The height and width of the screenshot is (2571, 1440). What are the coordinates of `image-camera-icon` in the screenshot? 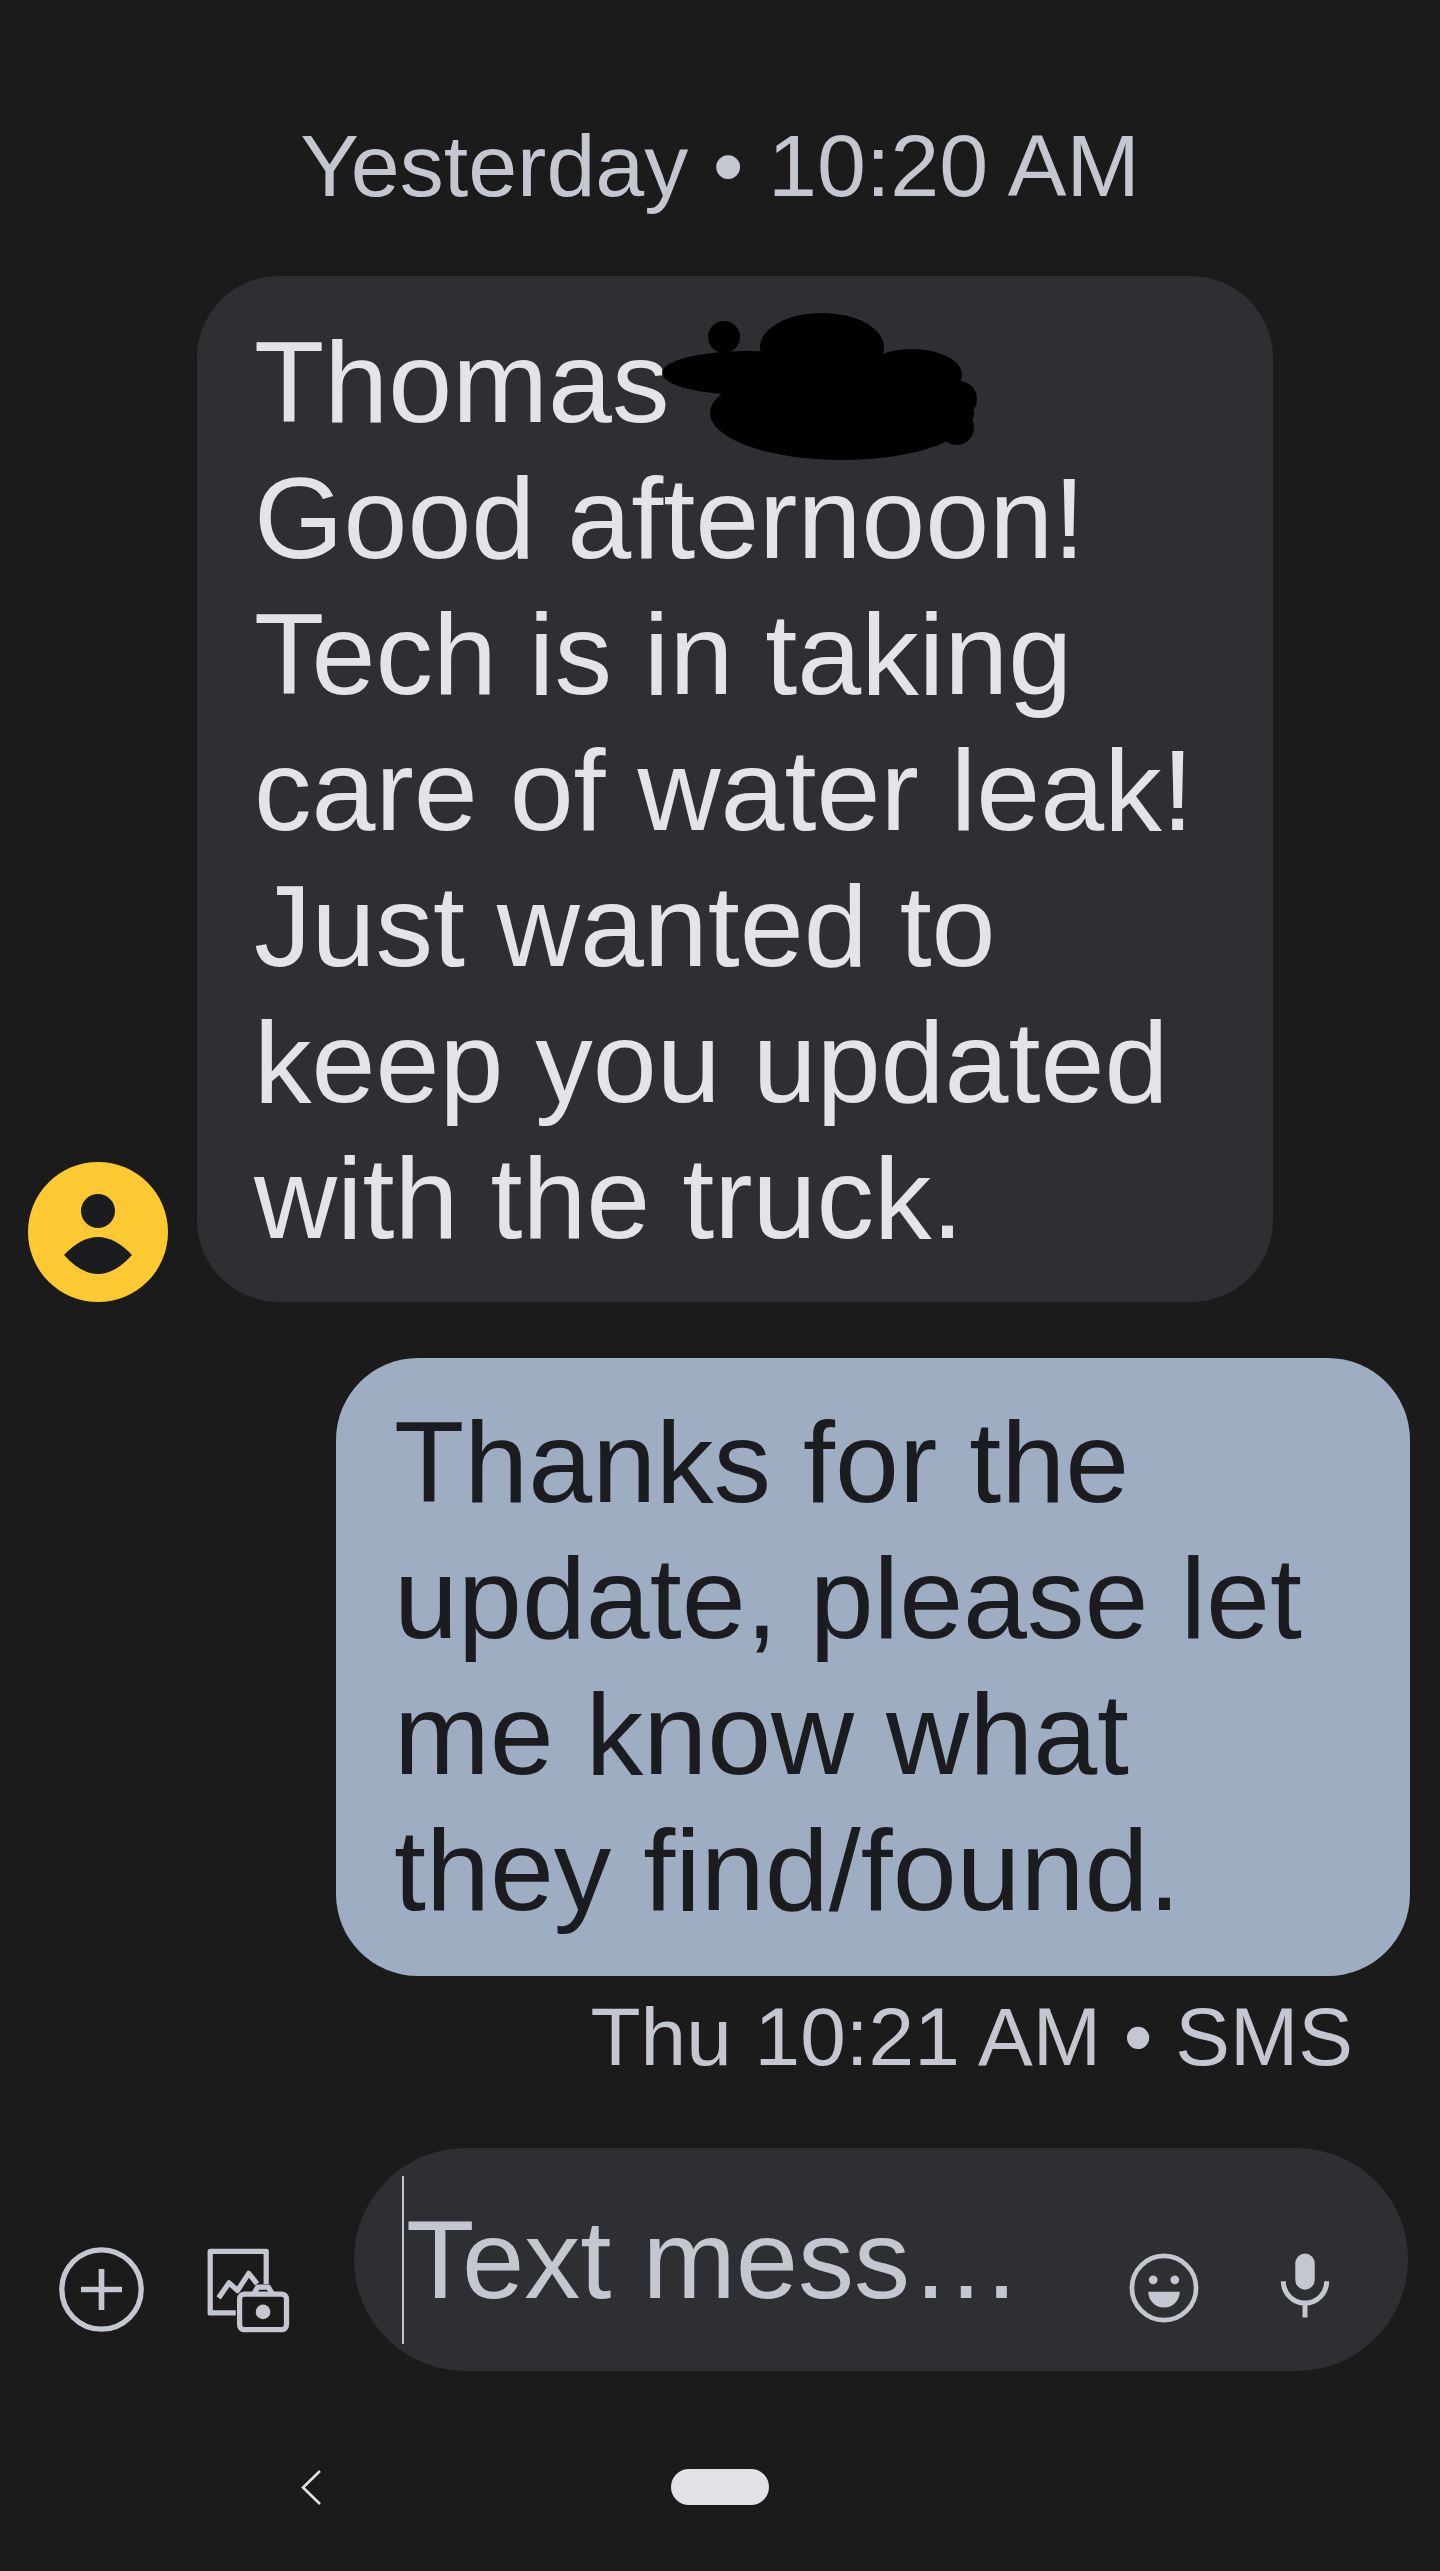 It's located at (248, 2290).